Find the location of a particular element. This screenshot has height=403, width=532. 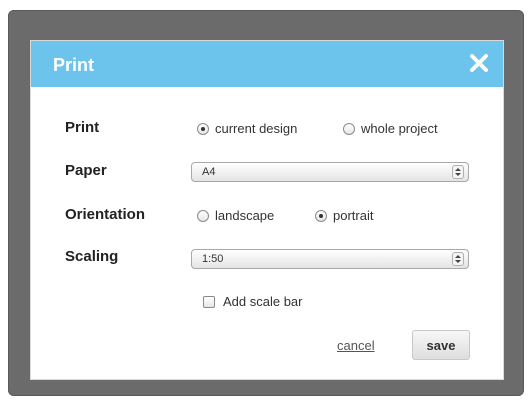

paper-select: A4 is located at coordinates (330, 172).